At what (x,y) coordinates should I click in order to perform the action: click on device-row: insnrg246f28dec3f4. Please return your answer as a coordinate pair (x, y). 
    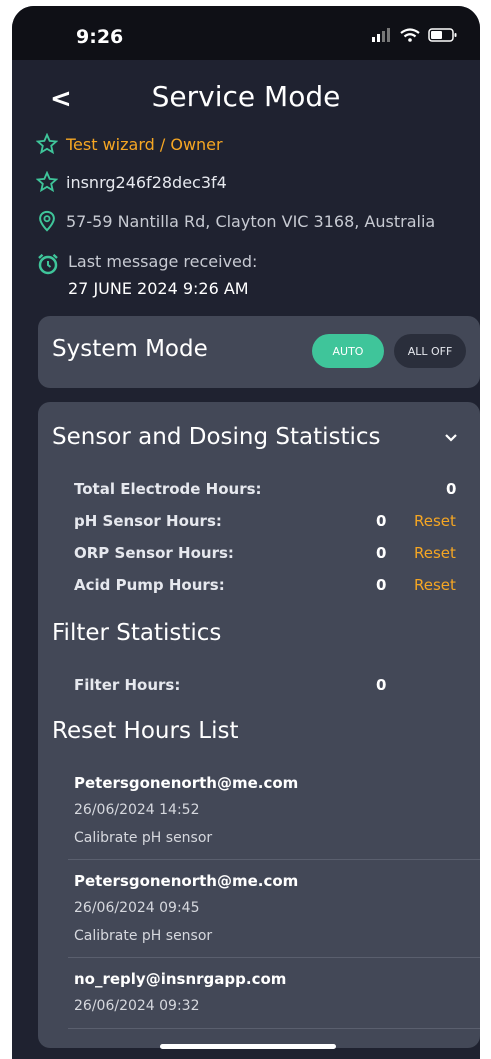
    Looking at the image, I should click on (131, 182).